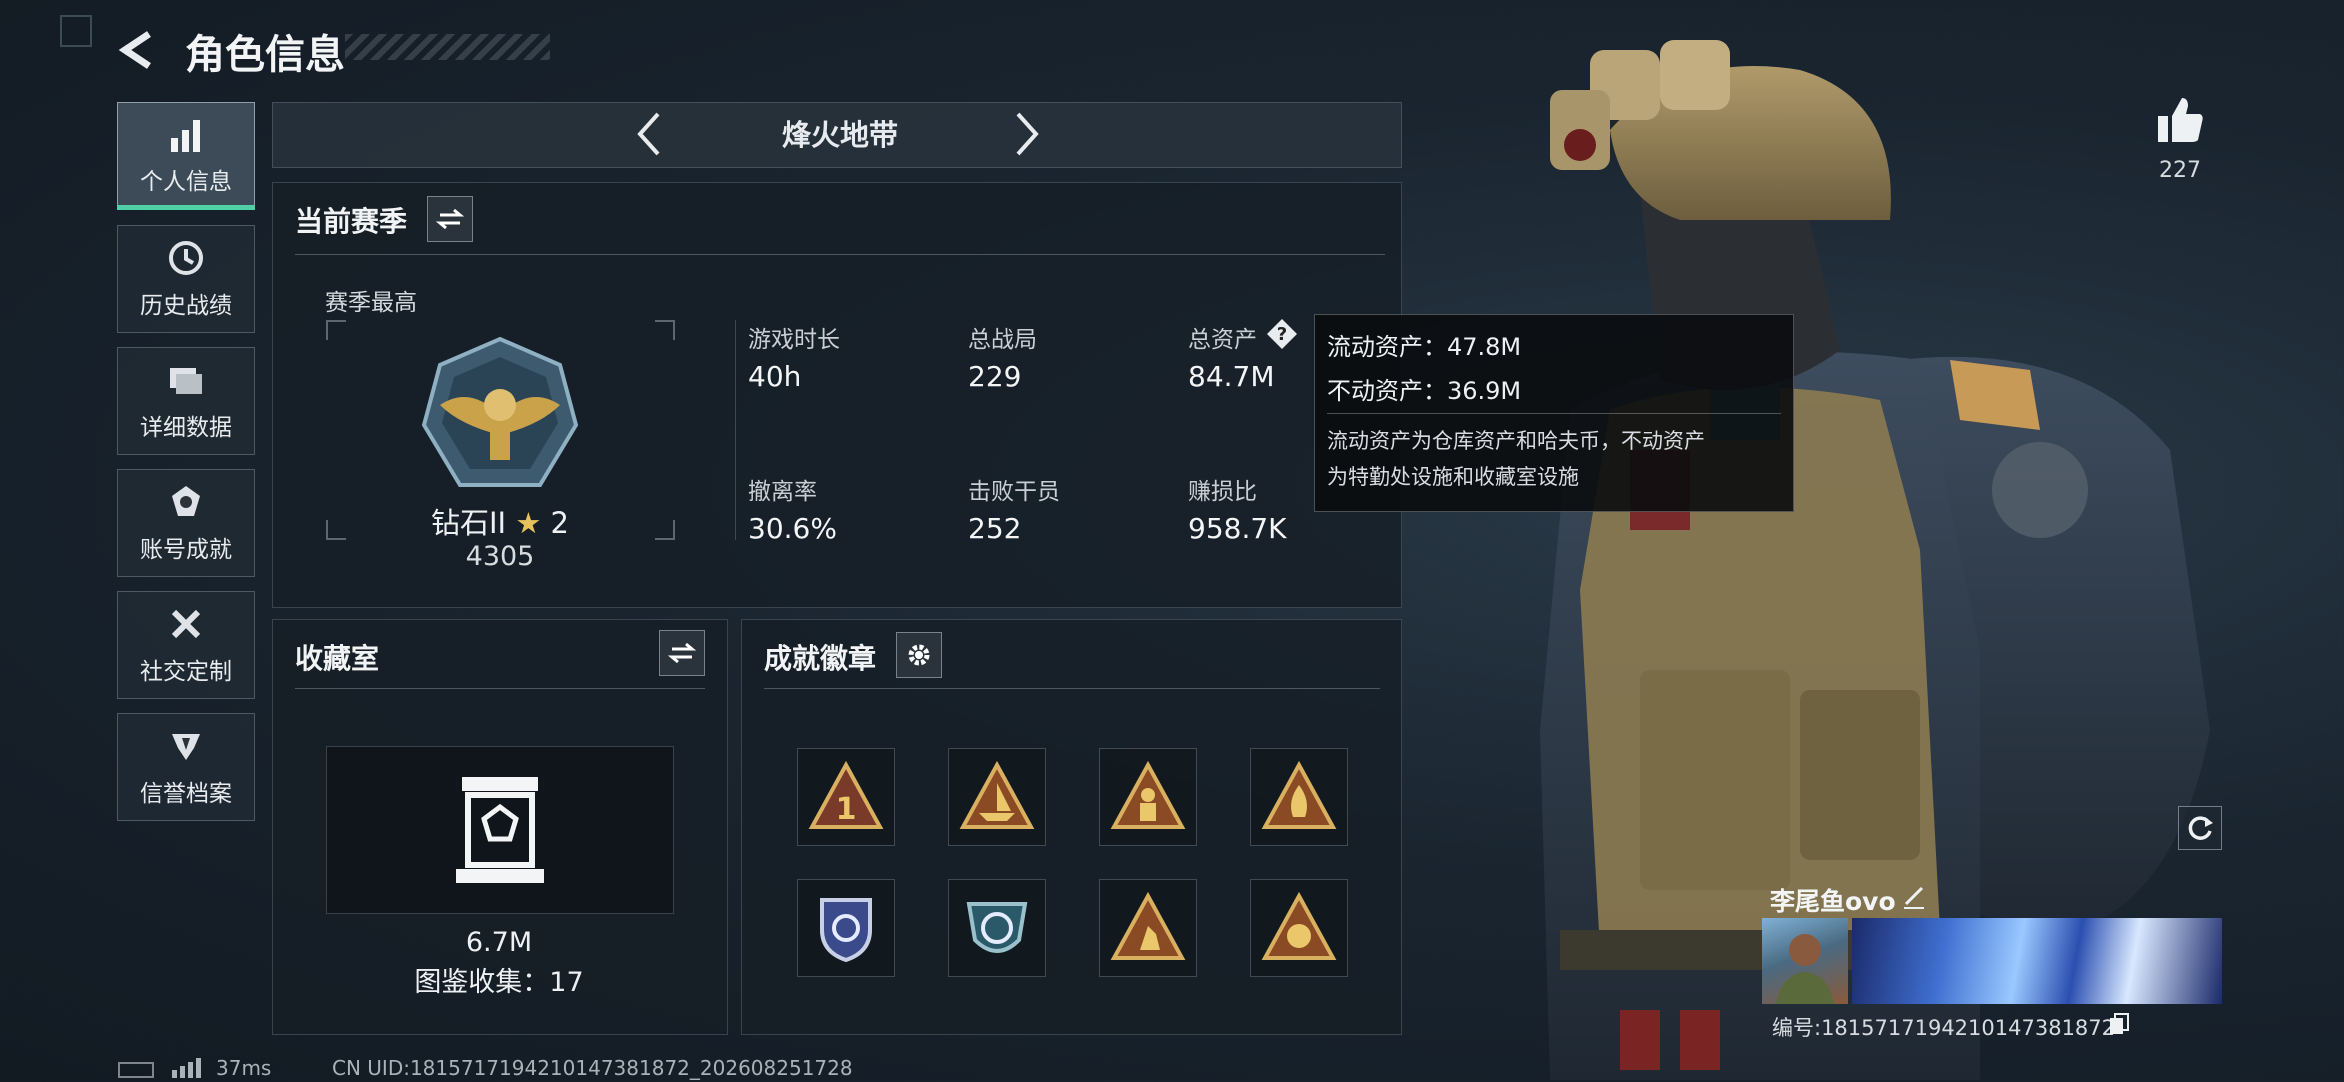  I want to click on stats-divider, so click(735, 430).